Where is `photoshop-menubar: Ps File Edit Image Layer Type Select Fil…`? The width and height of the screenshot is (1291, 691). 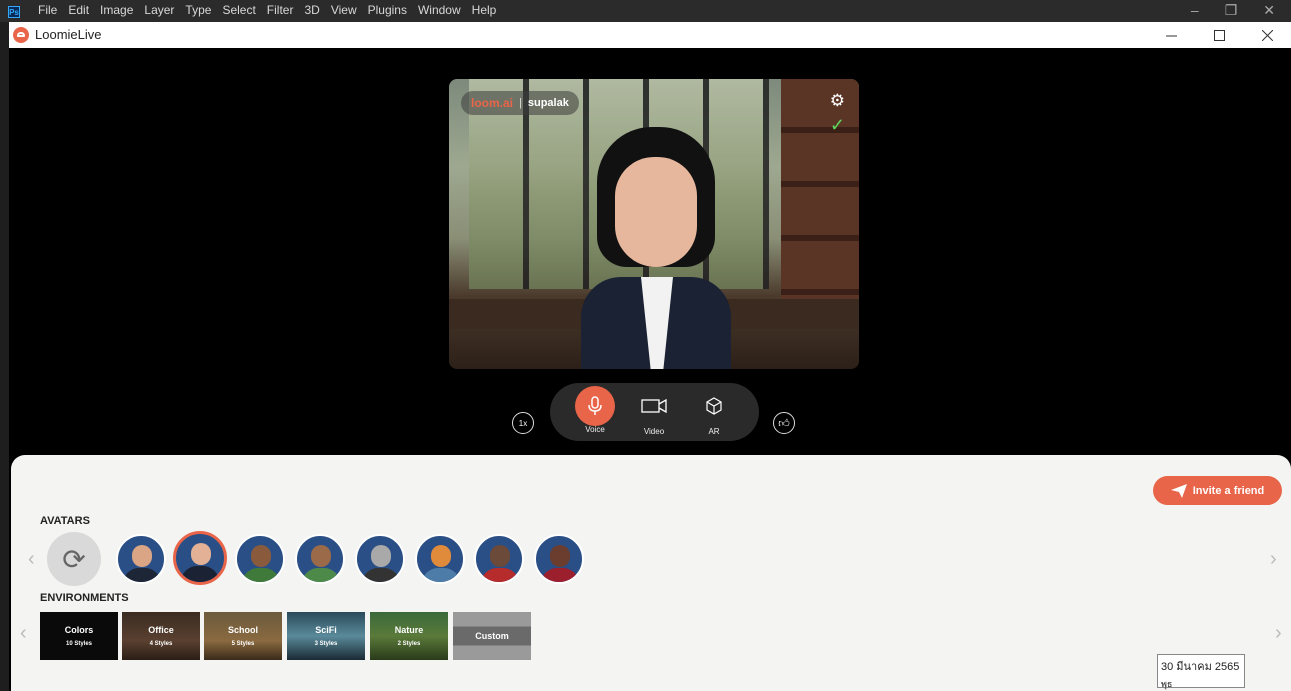
photoshop-menubar: Ps File Edit Image Layer Type Select Fil… is located at coordinates (645, 11).